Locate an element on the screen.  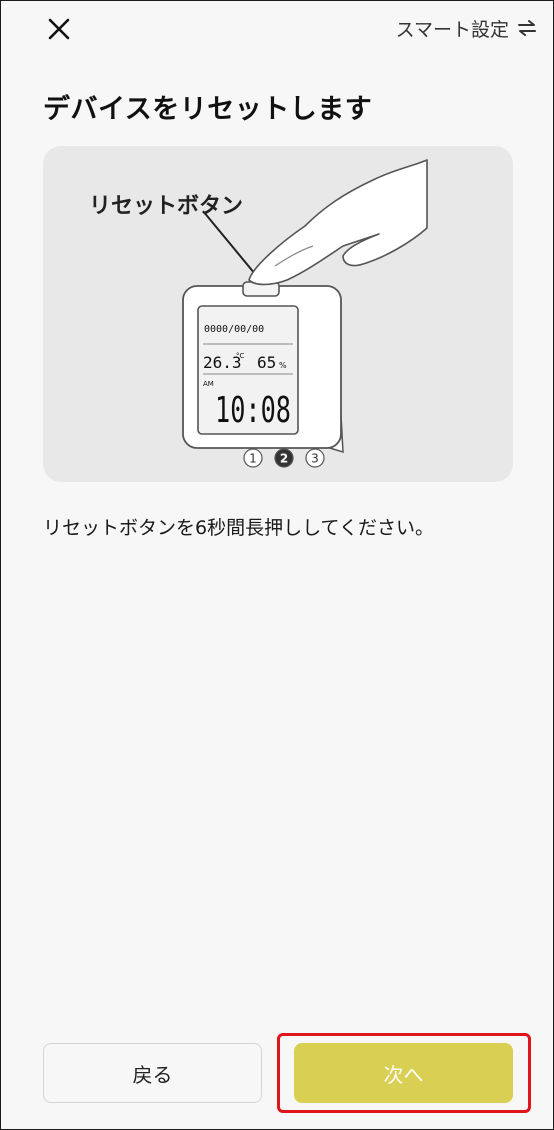
step-indicators: 1 2 3 is located at coordinates (284, 458).